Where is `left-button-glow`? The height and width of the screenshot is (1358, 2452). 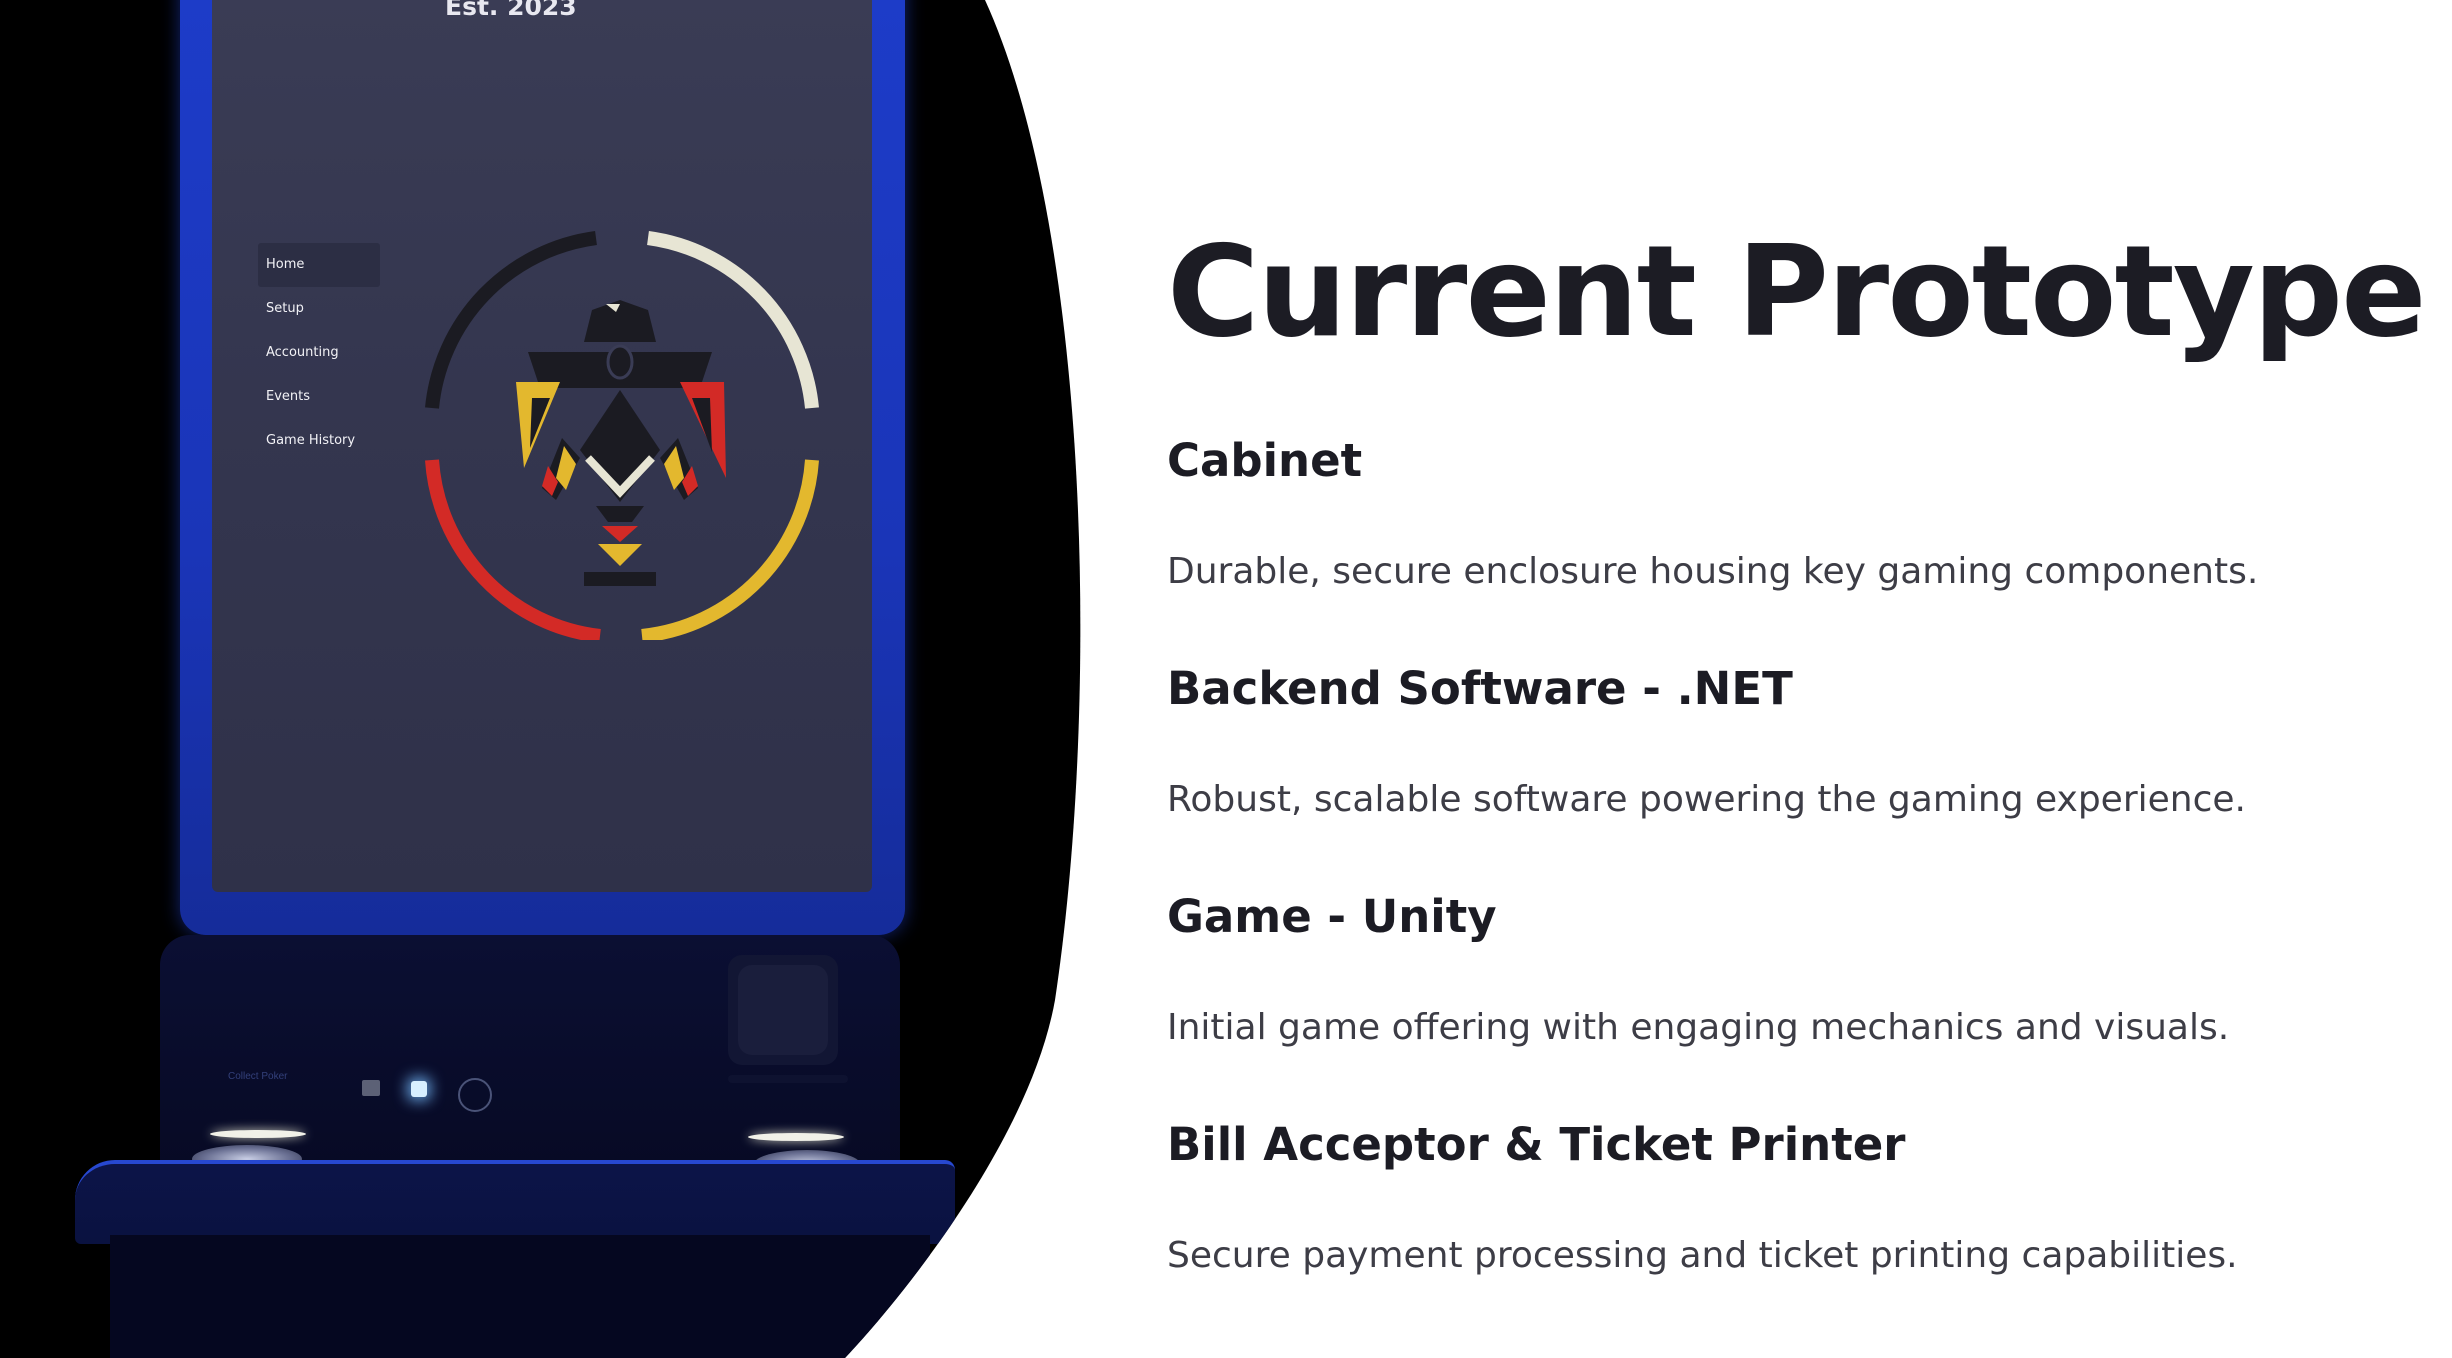
left-button-glow is located at coordinates (258, 1134).